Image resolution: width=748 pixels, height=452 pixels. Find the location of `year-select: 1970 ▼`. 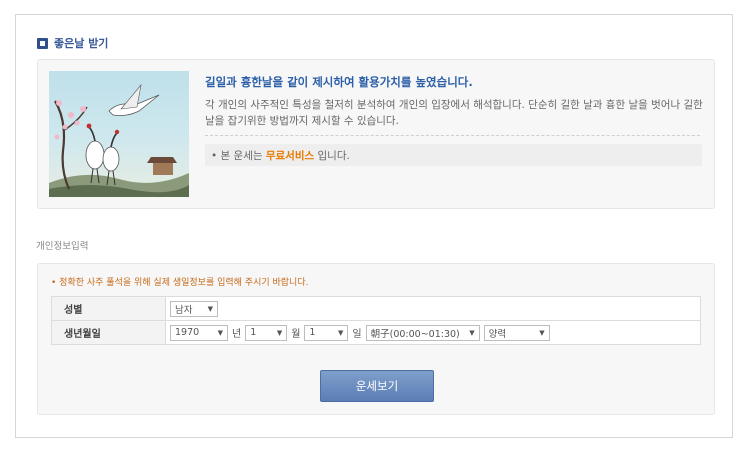

year-select: 1970 ▼ is located at coordinates (199, 332).